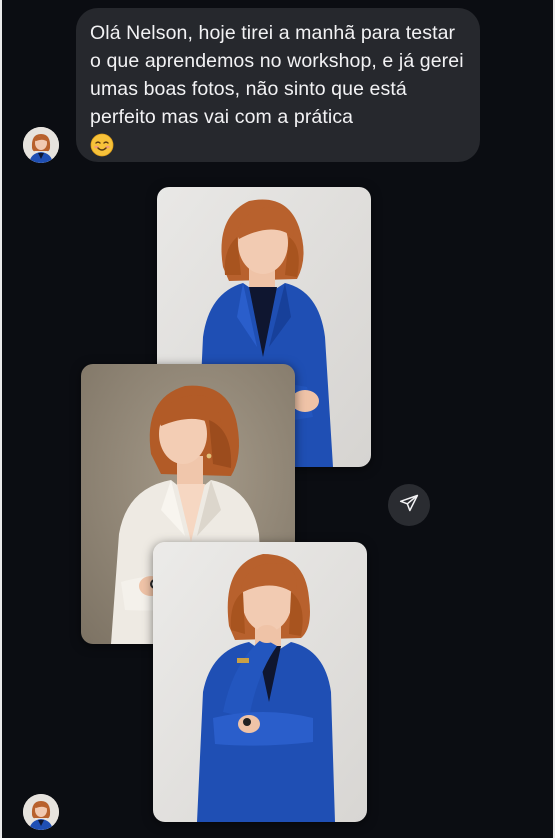 The width and height of the screenshot is (555, 838). I want to click on sender-avatar, so click(41, 145).